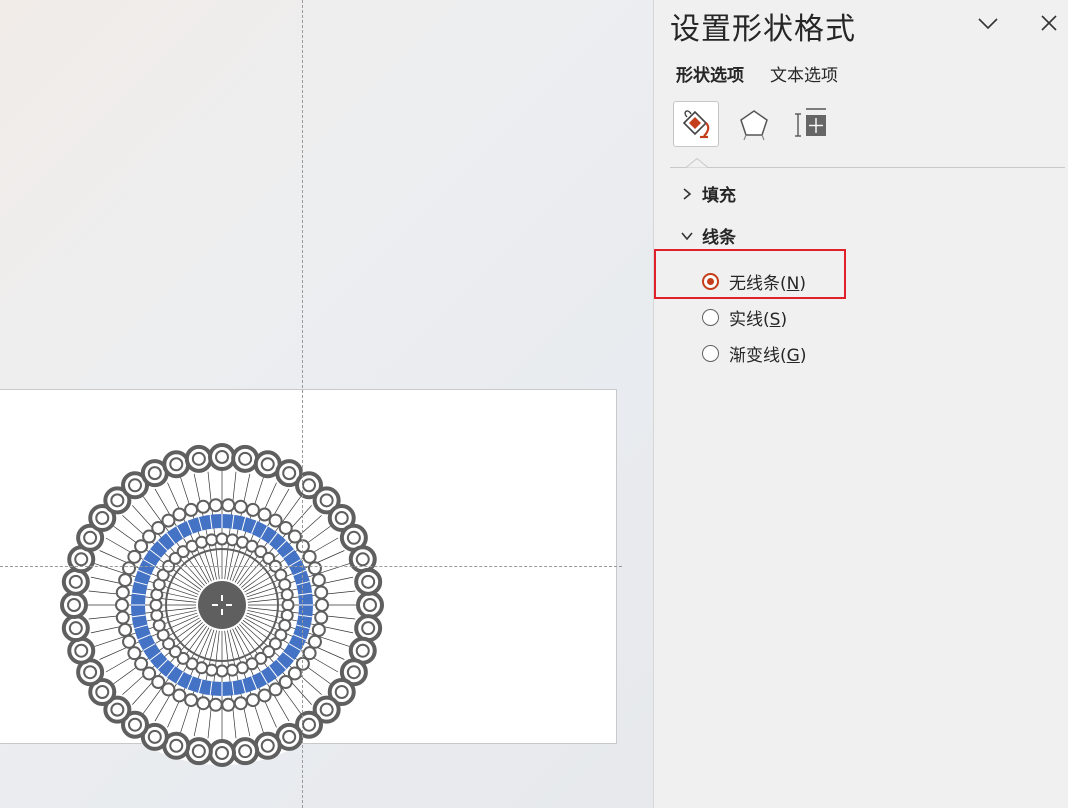 The image size is (1068, 808). I want to click on fill-line-bucket-icon, so click(696, 124).